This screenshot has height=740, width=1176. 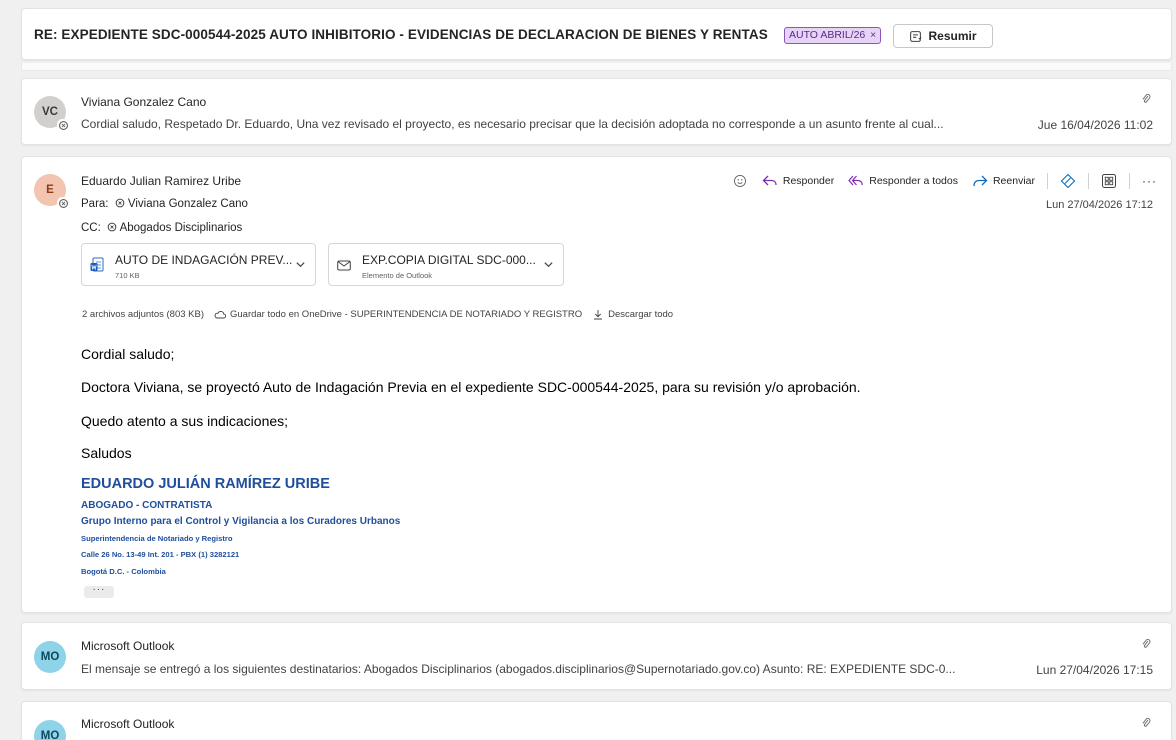 What do you see at coordinates (596, 67) in the screenshot?
I see `thread-divider` at bounding box center [596, 67].